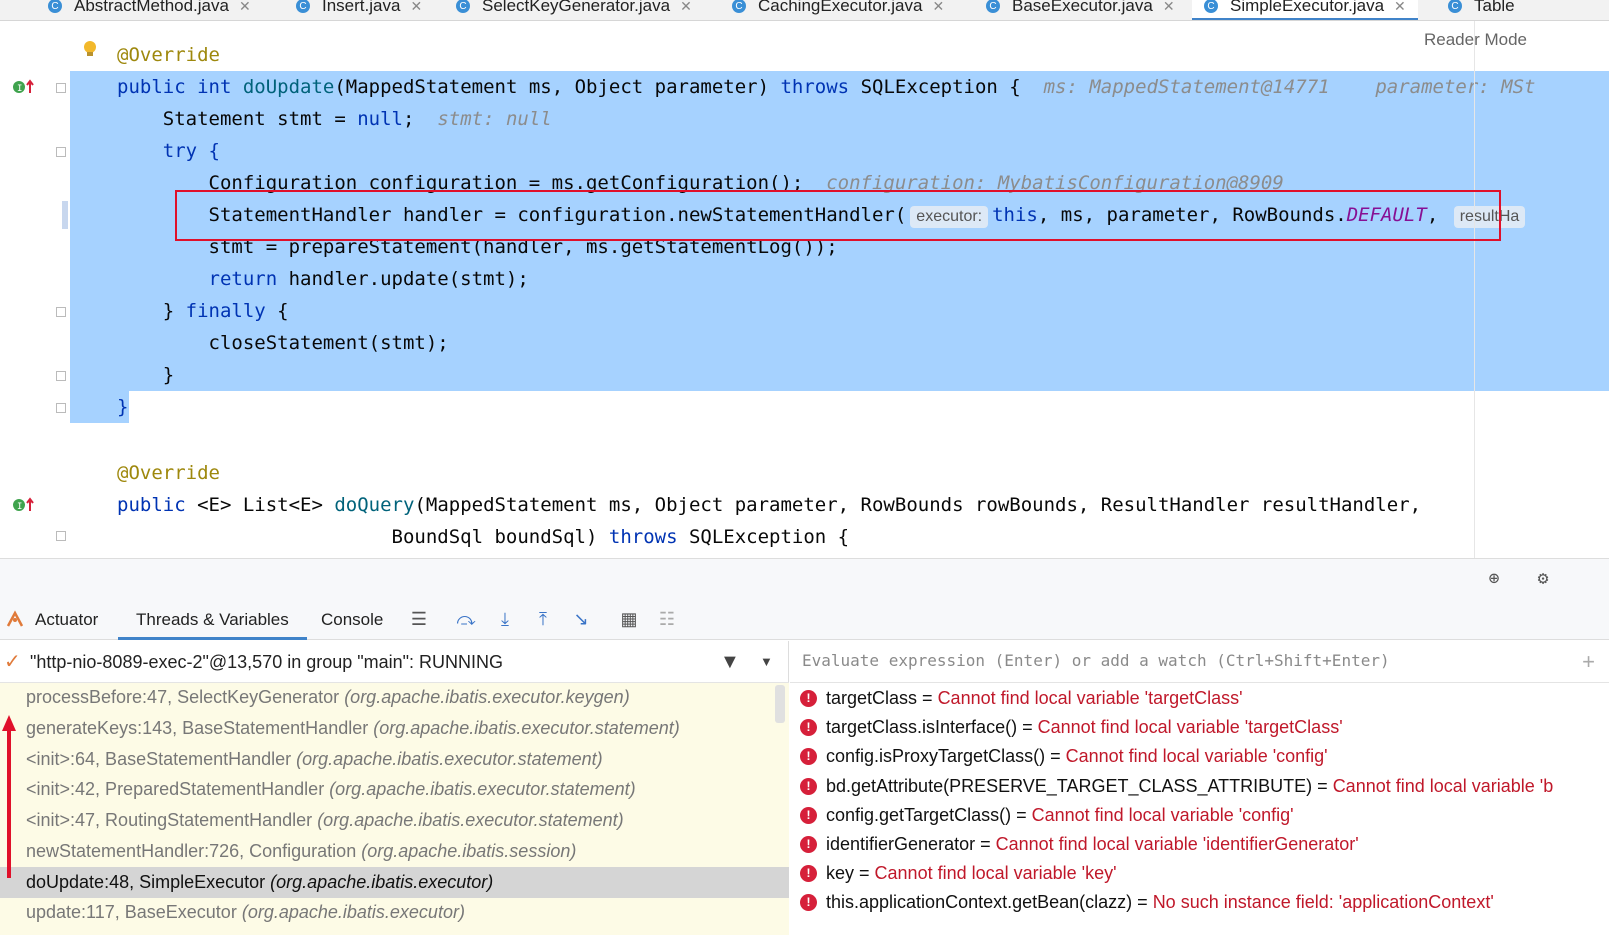 The width and height of the screenshot is (1609, 935). I want to click on tab-actuator: Actuator, so click(66, 620).